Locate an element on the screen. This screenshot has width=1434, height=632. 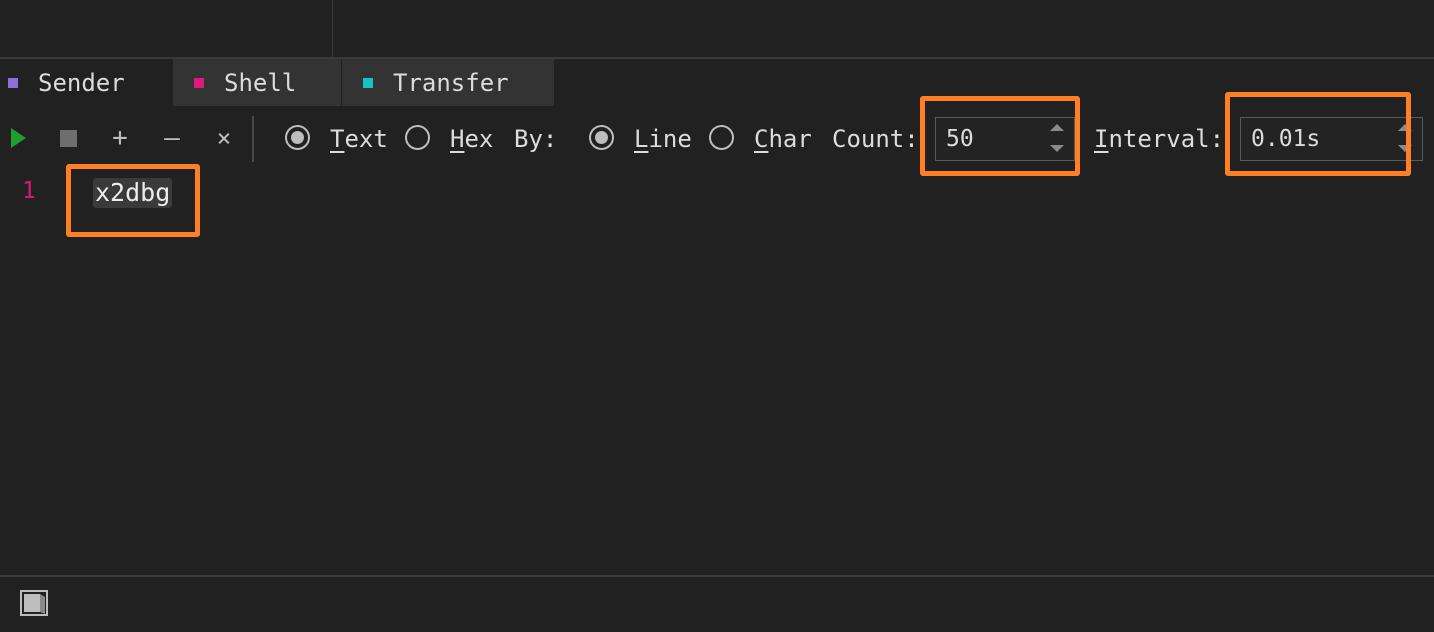
text-mode-label: Text is located at coordinates (359, 139).